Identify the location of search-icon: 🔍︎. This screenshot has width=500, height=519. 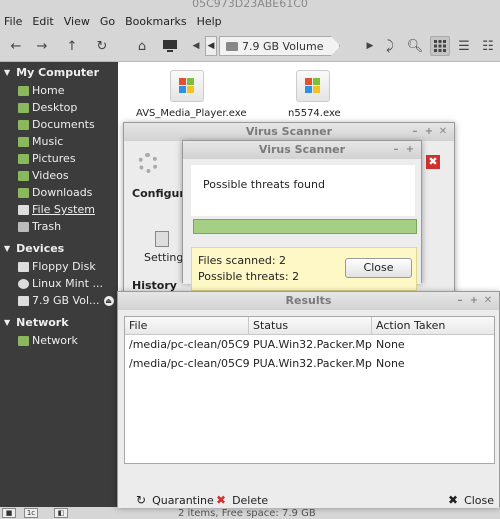
(415, 46).